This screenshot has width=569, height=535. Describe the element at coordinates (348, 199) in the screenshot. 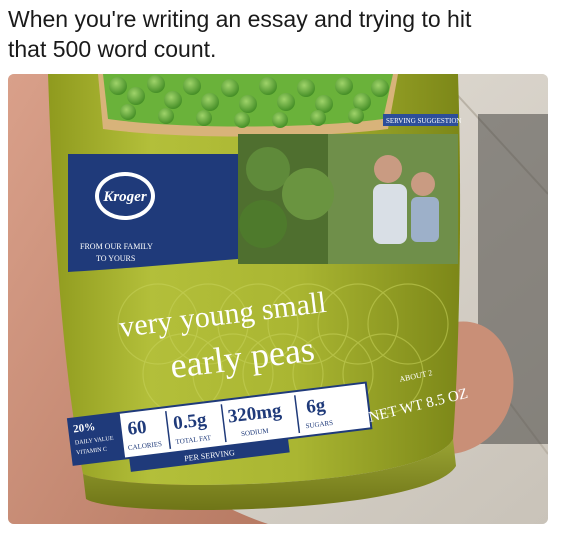

I see `family-photo` at that location.